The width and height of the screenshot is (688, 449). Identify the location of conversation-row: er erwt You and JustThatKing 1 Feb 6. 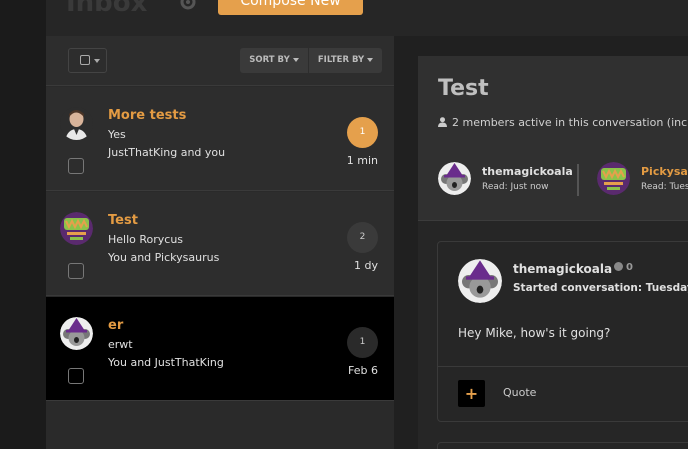
(220, 349).